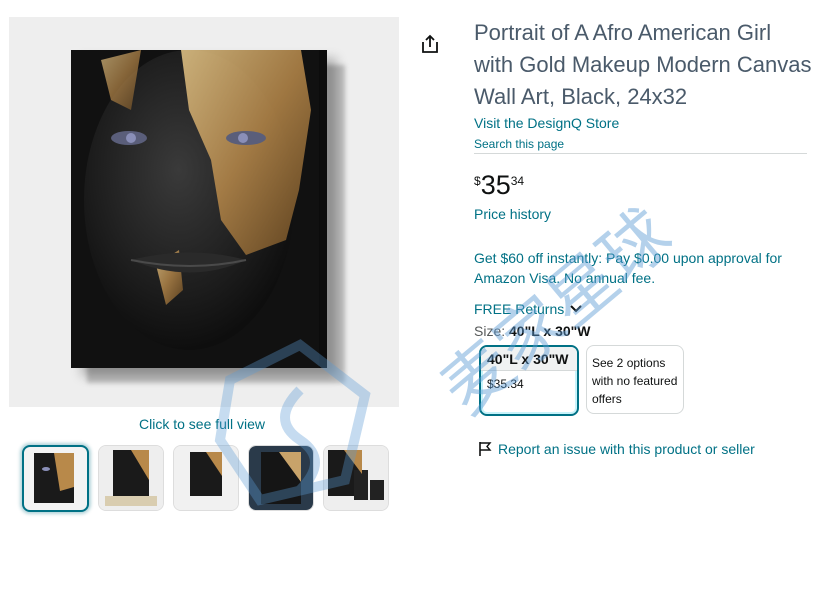 Image resolution: width=824 pixels, height=608 pixels. I want to click on size-option-price: $35.34, so click(505, 384).